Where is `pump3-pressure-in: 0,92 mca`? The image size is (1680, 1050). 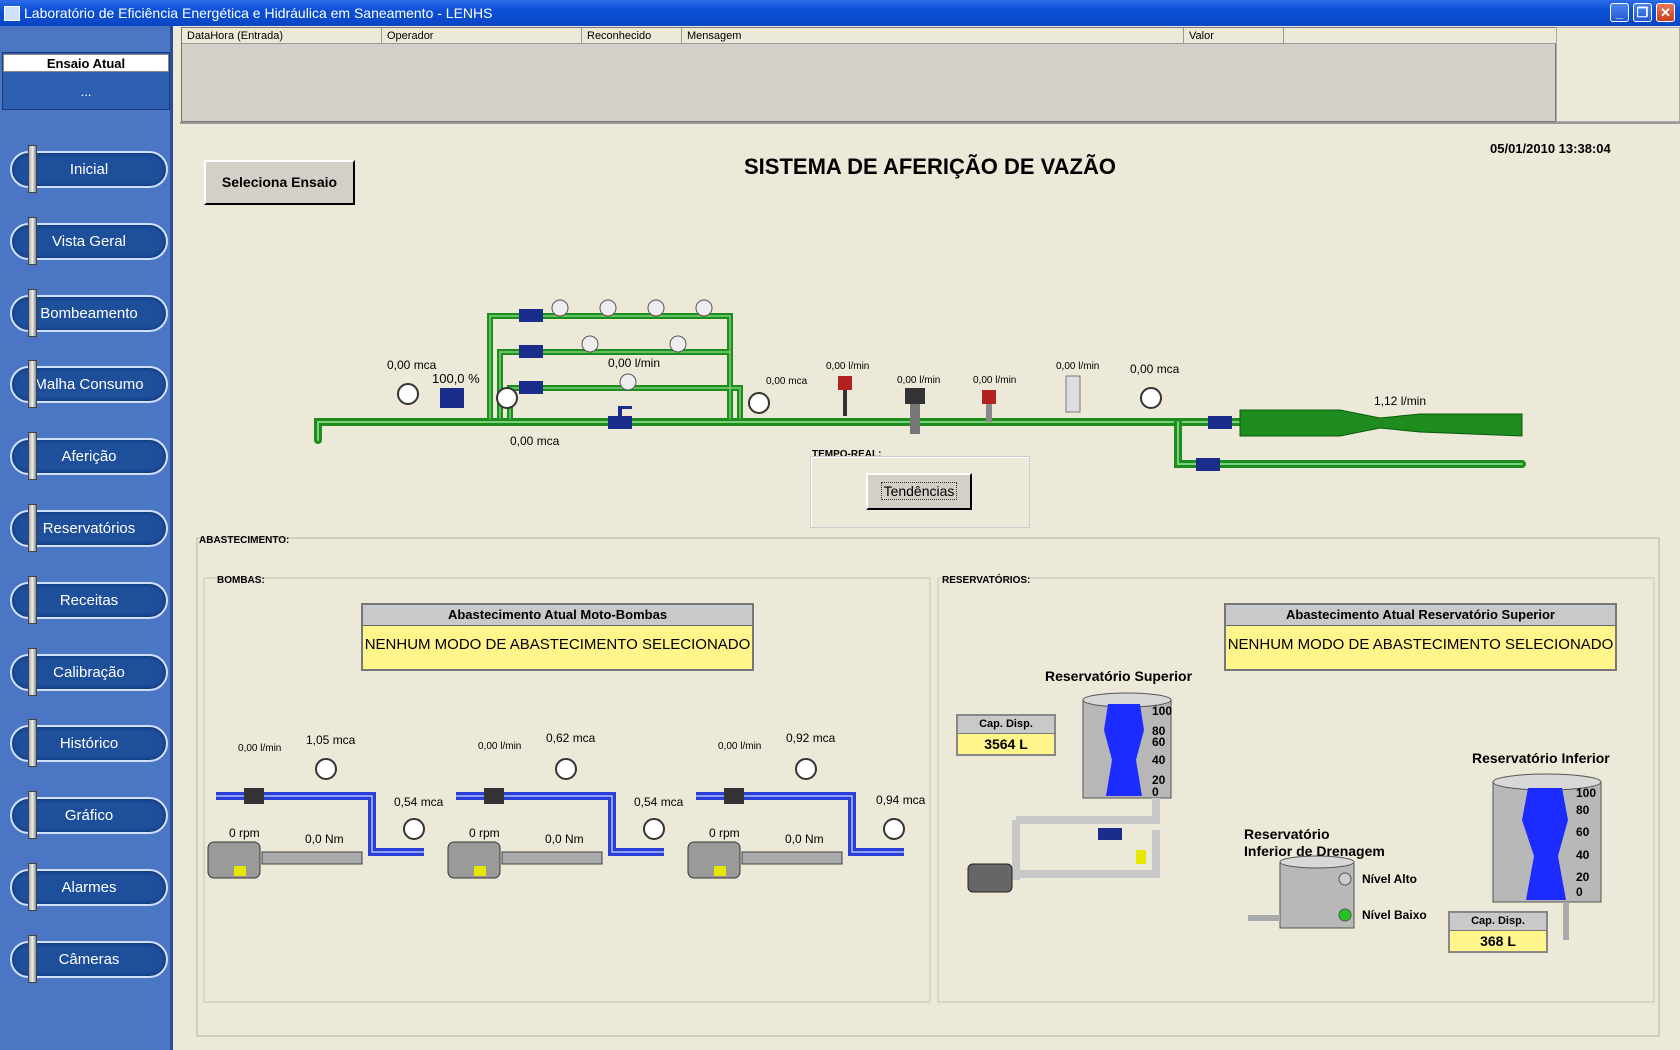 pump3-pressure-in: 0,92 mca is located at coordinates (811, 738).